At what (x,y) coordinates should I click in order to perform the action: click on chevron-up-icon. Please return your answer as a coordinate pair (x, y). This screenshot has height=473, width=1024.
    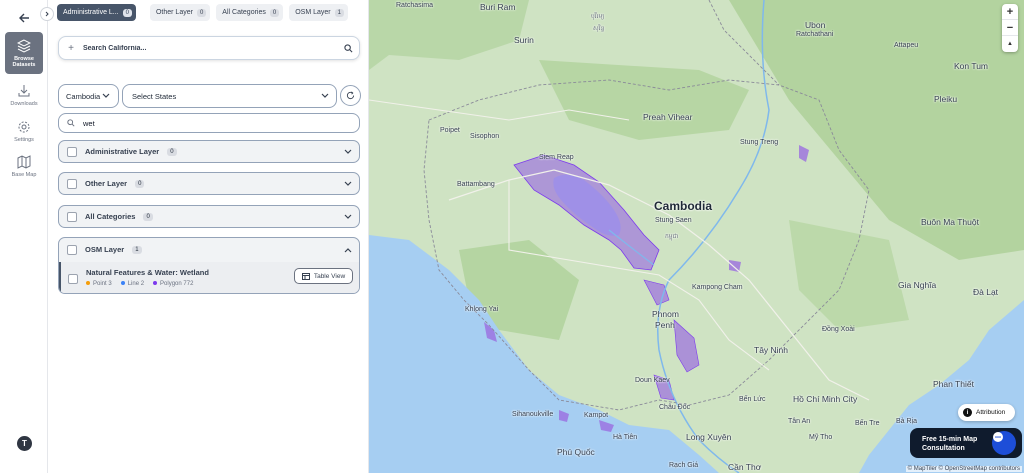
    Looking at the image, I should click on (348, 249).